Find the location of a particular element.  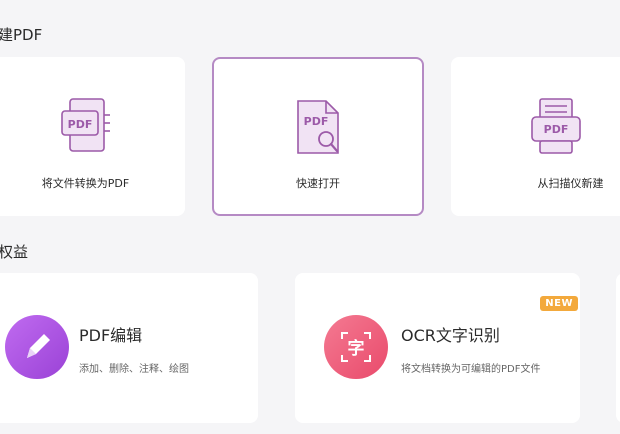

convert-to-pdf-label: 将文件转换为PDF is located at coordinates (85, 183).